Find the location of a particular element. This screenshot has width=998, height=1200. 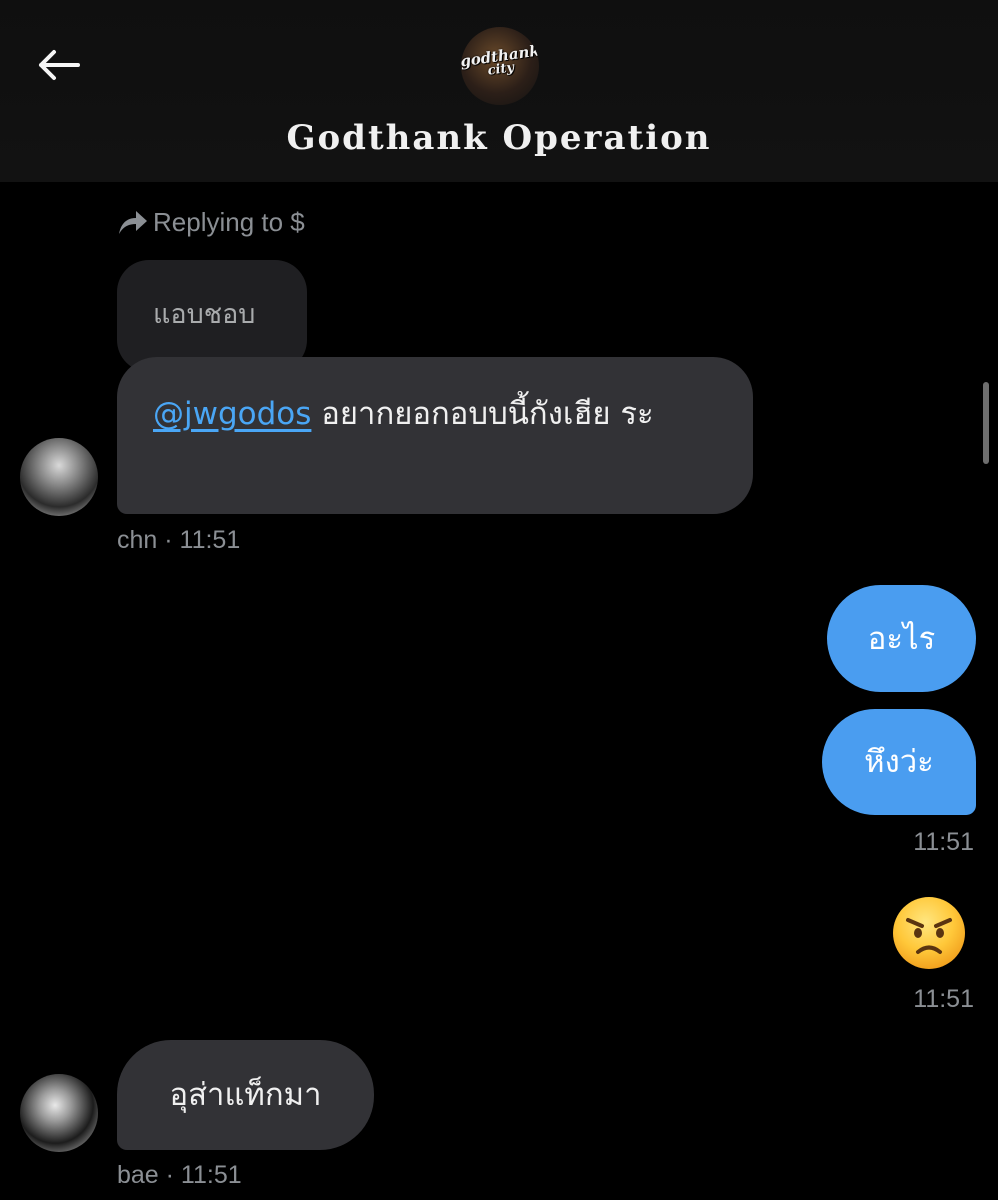

message-text: อะไร is located at coordinates (901, 638).